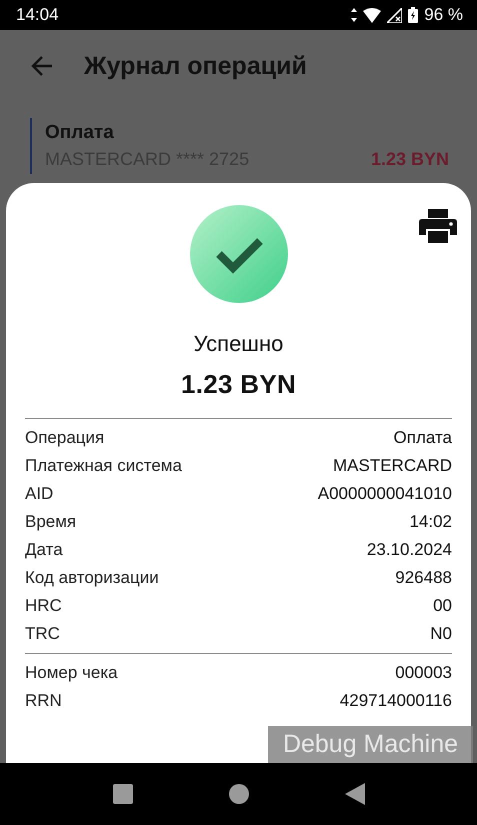 The width and height of the screenshot is (477, 825). Describe the element at coordinates (438, 226) in the screenshot. I see `print-button` at that location.